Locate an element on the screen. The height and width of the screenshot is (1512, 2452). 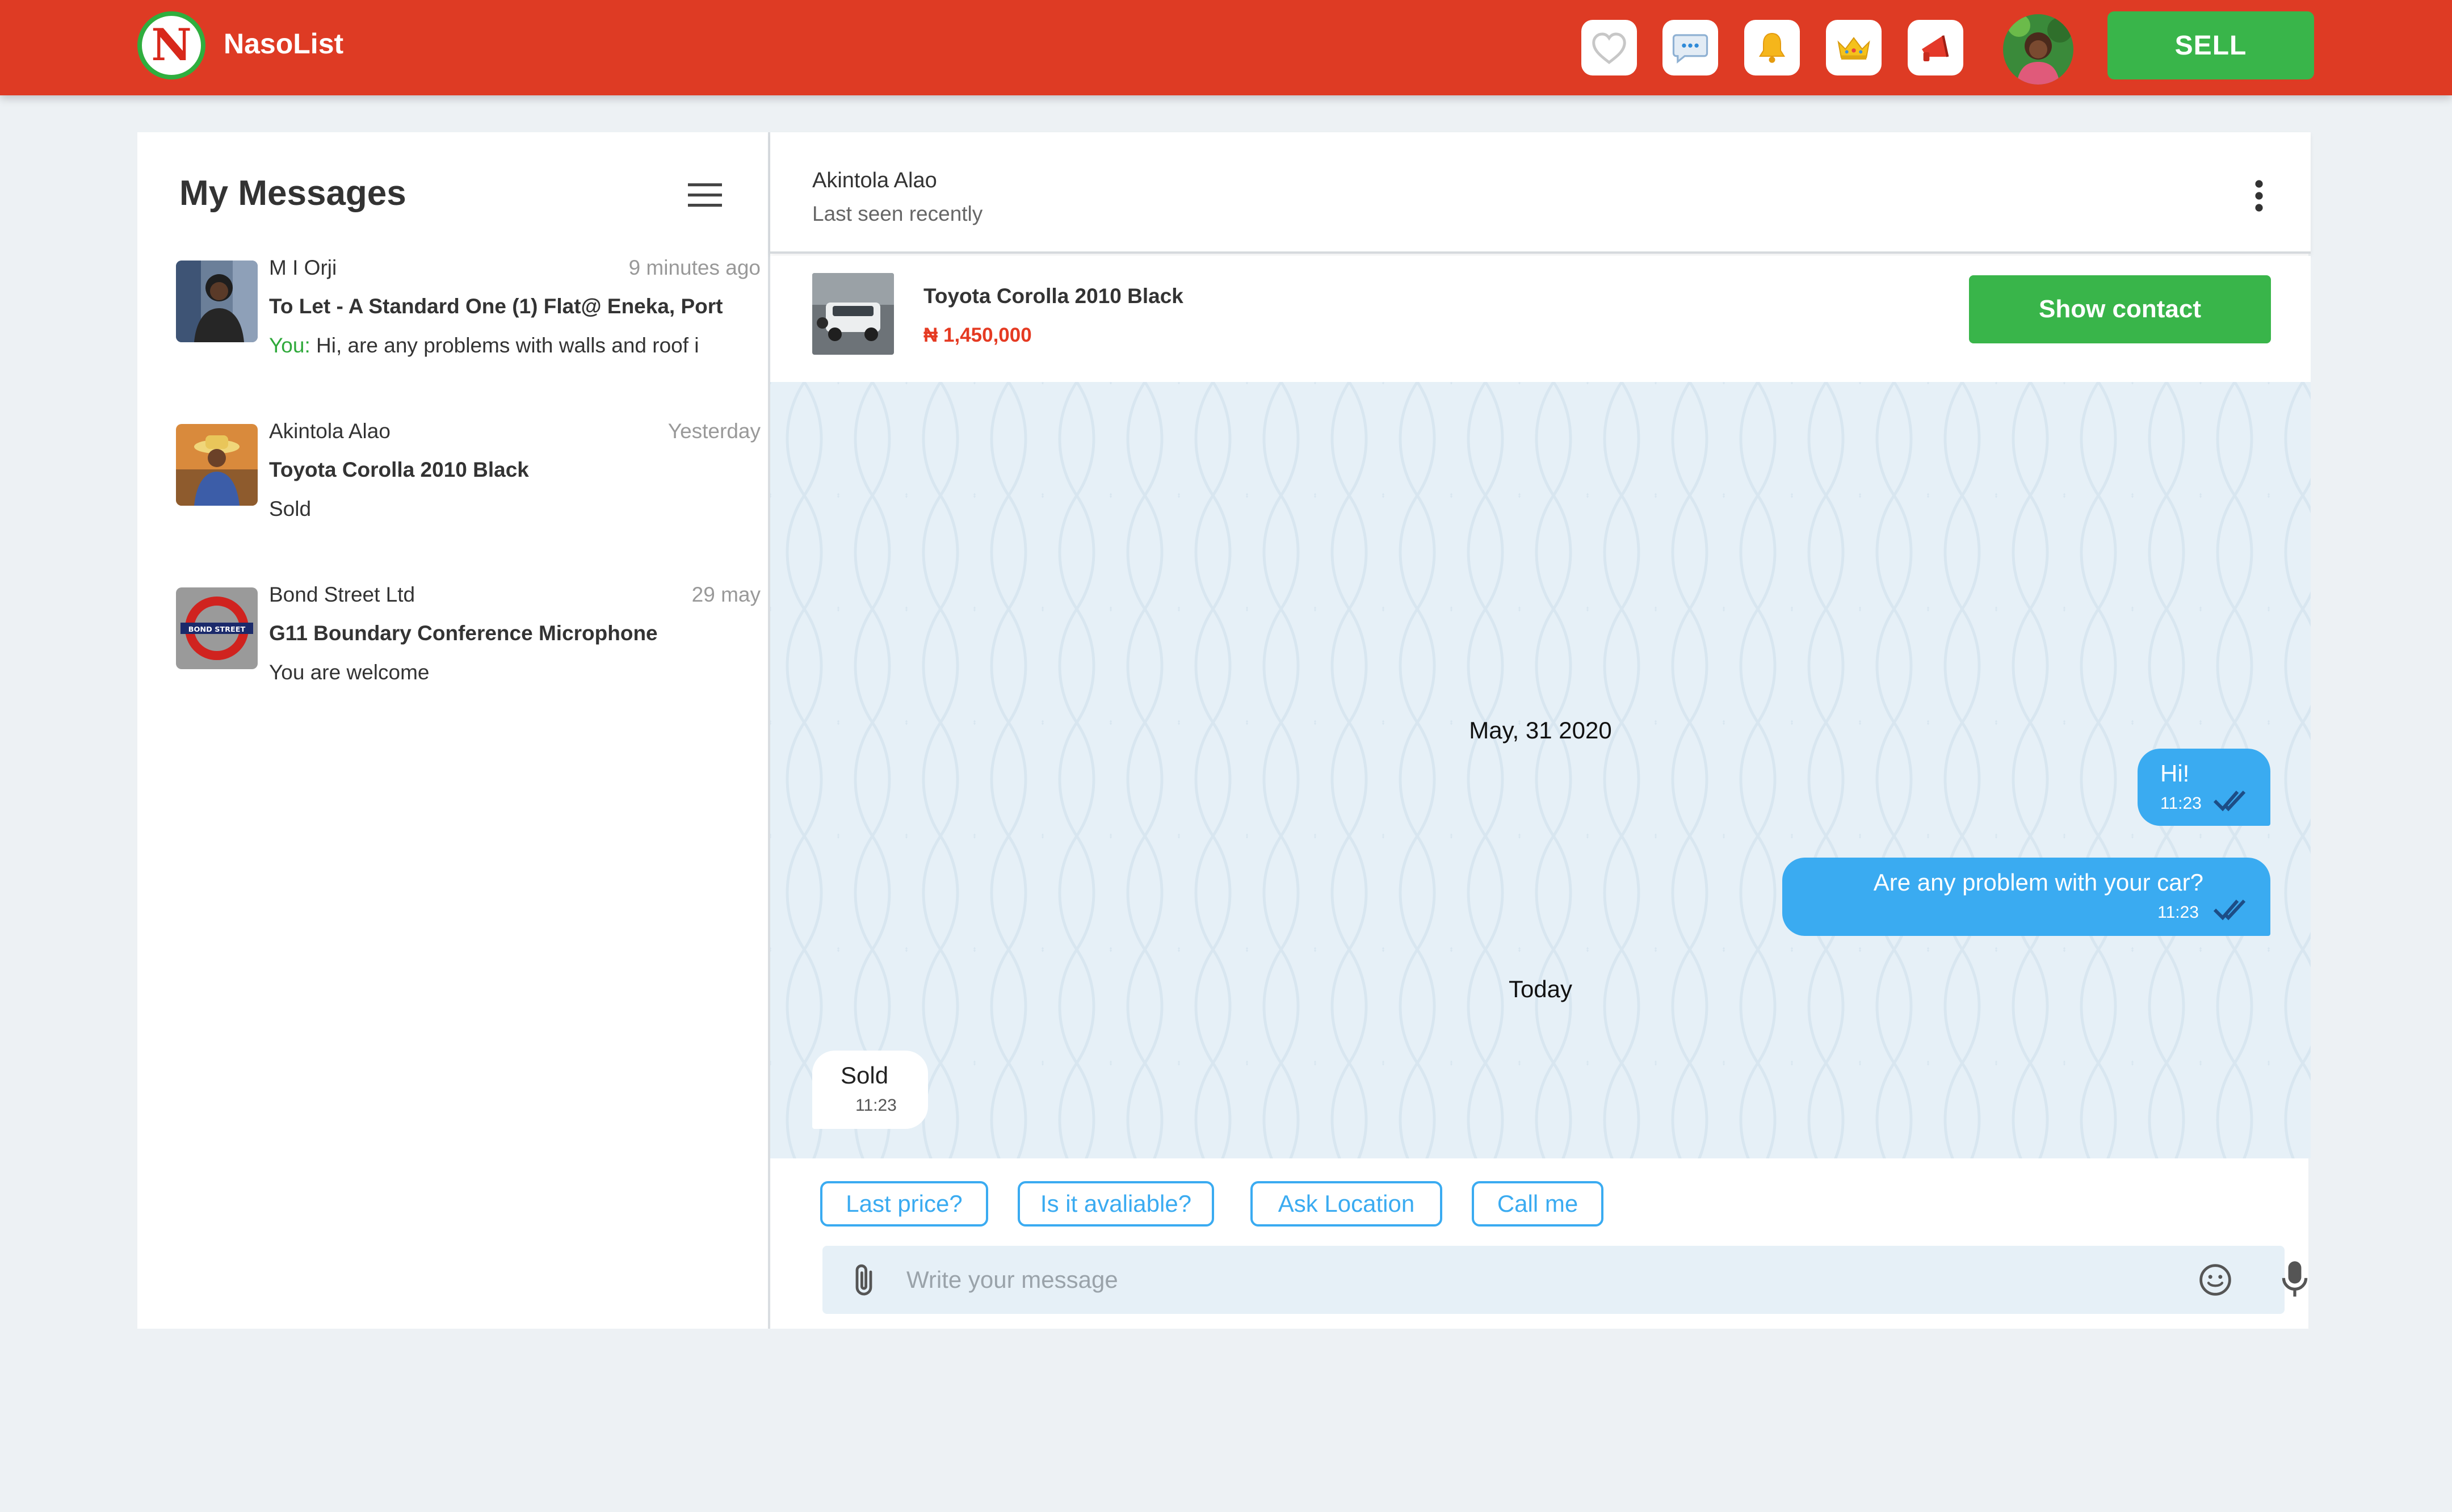
message-bubble-incoming: Sold 11:23 is located at coordinates (870, 1090).